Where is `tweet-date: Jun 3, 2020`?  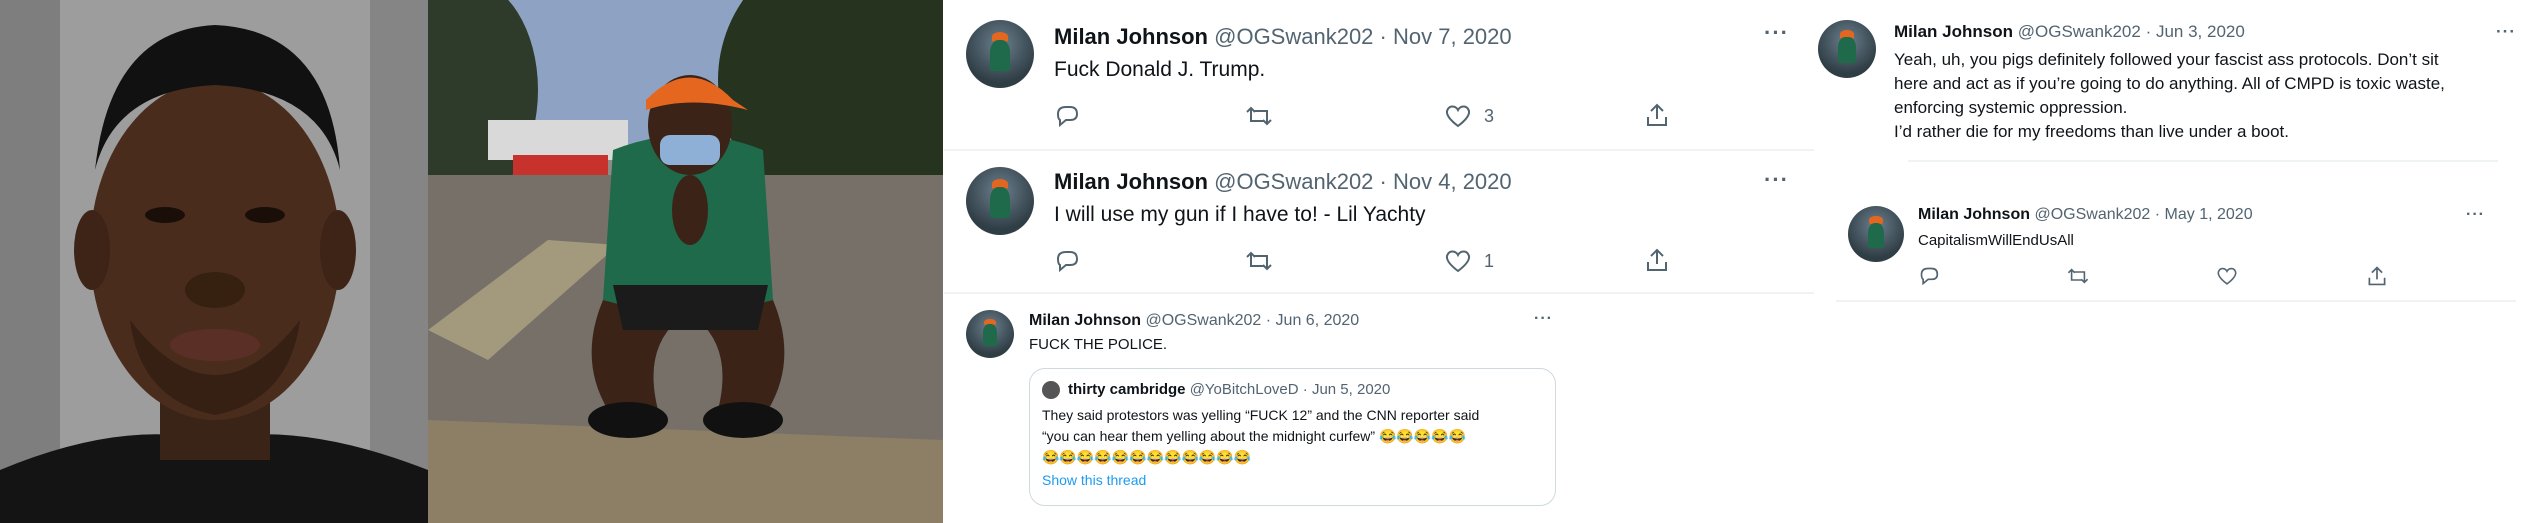 tweet-date: Jun 3, 2020 is located at coordinates (2200, 31).